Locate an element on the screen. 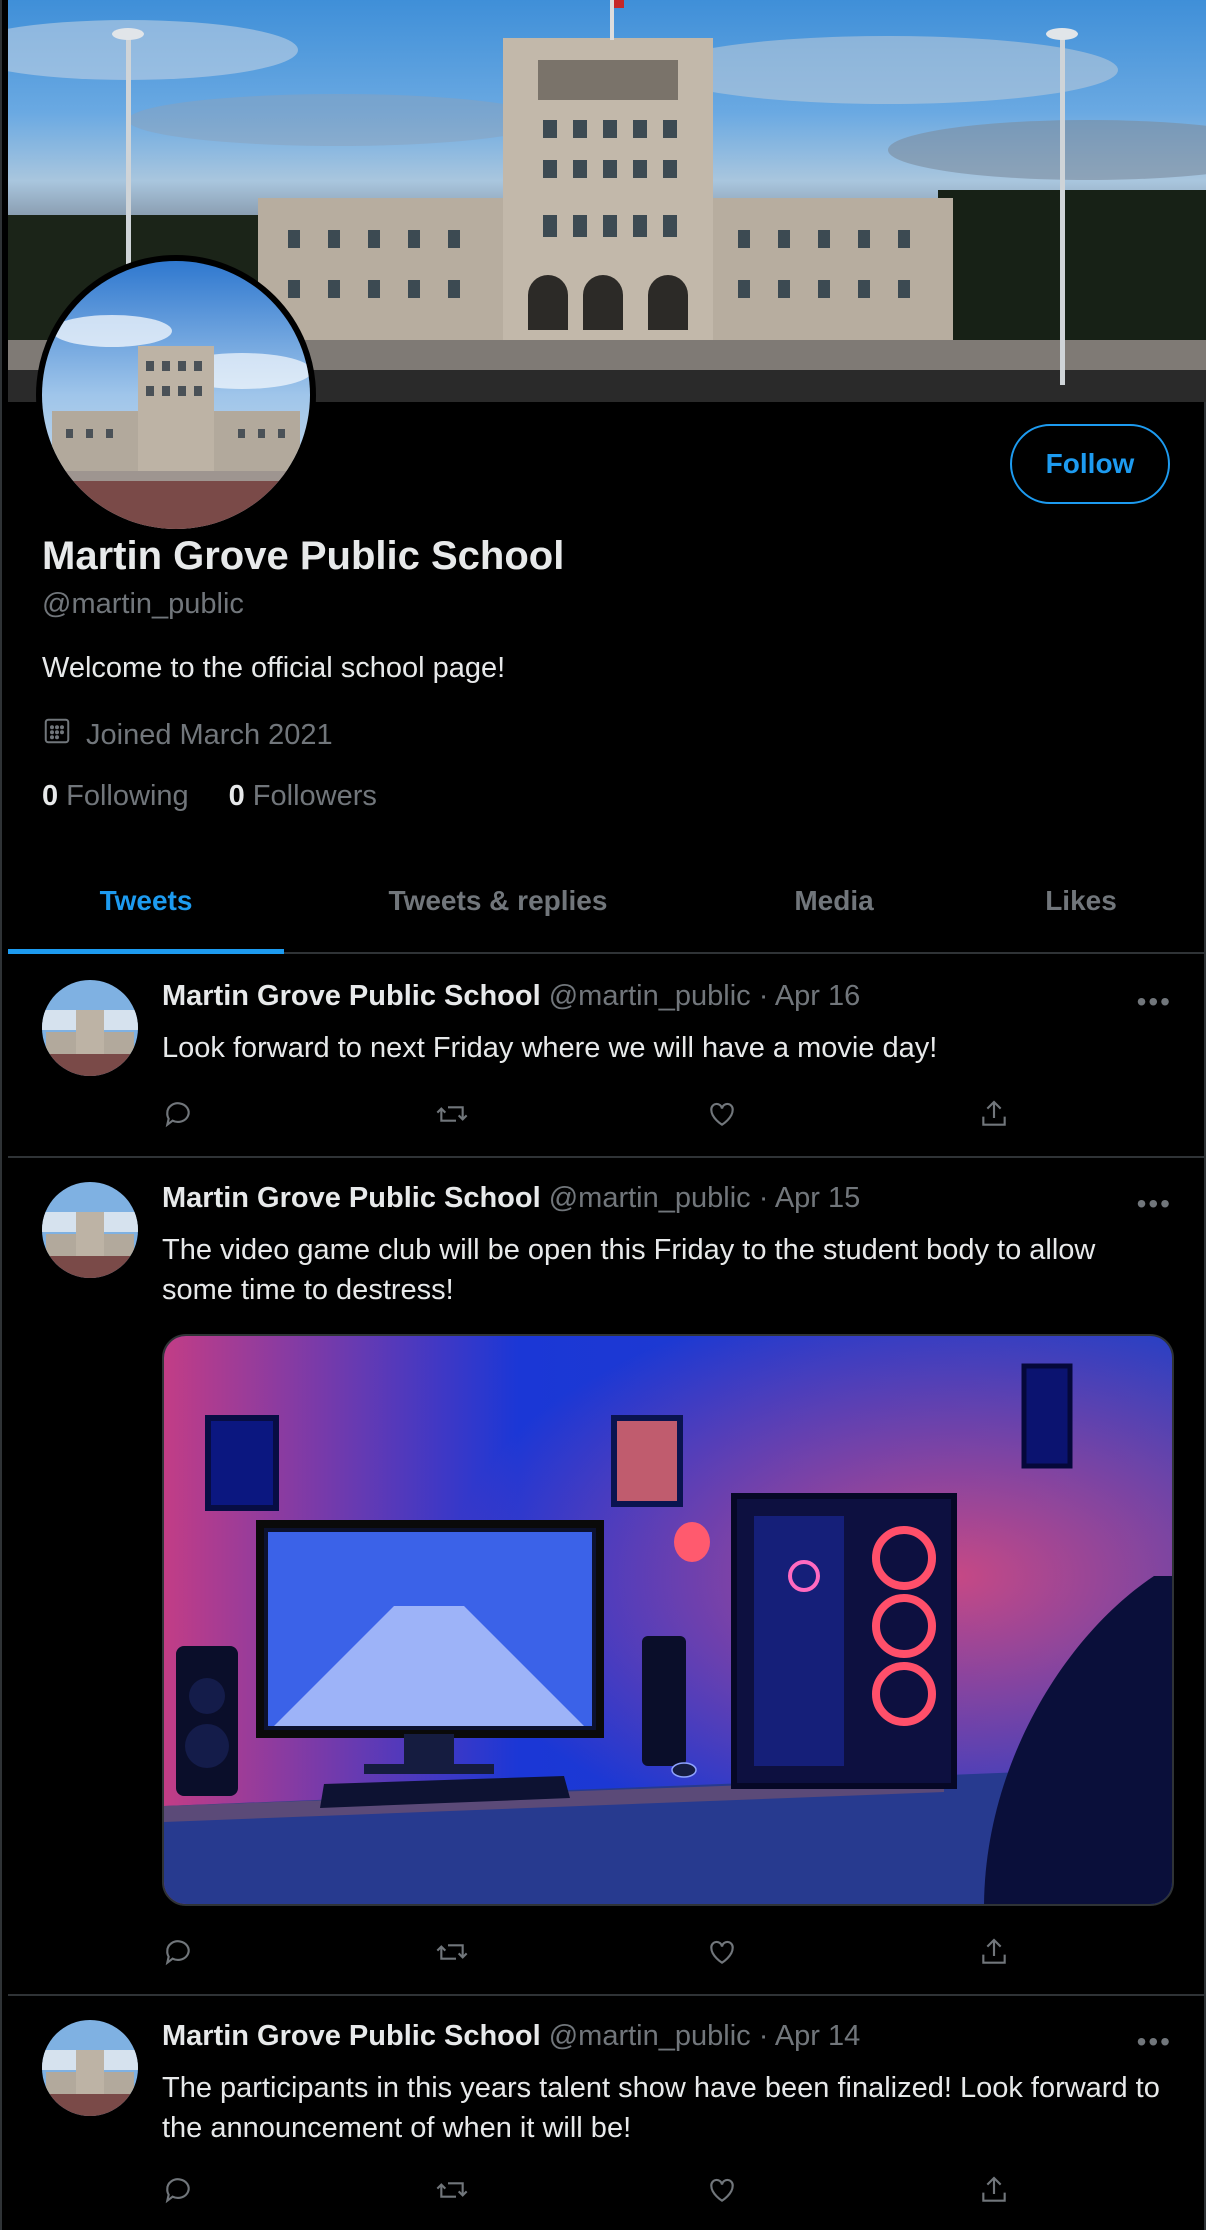  tweet-meta: @martin_public · Apr 16 is located at coordinates (704, 996).